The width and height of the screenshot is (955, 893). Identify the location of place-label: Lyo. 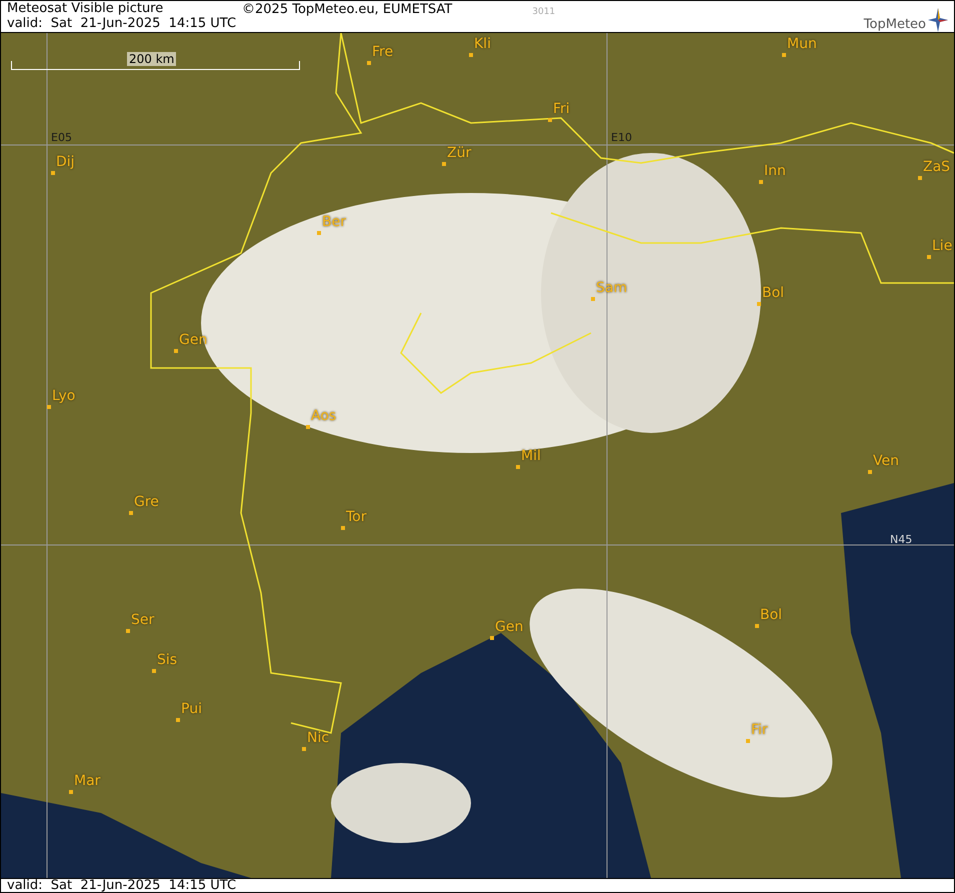
(64, 396).